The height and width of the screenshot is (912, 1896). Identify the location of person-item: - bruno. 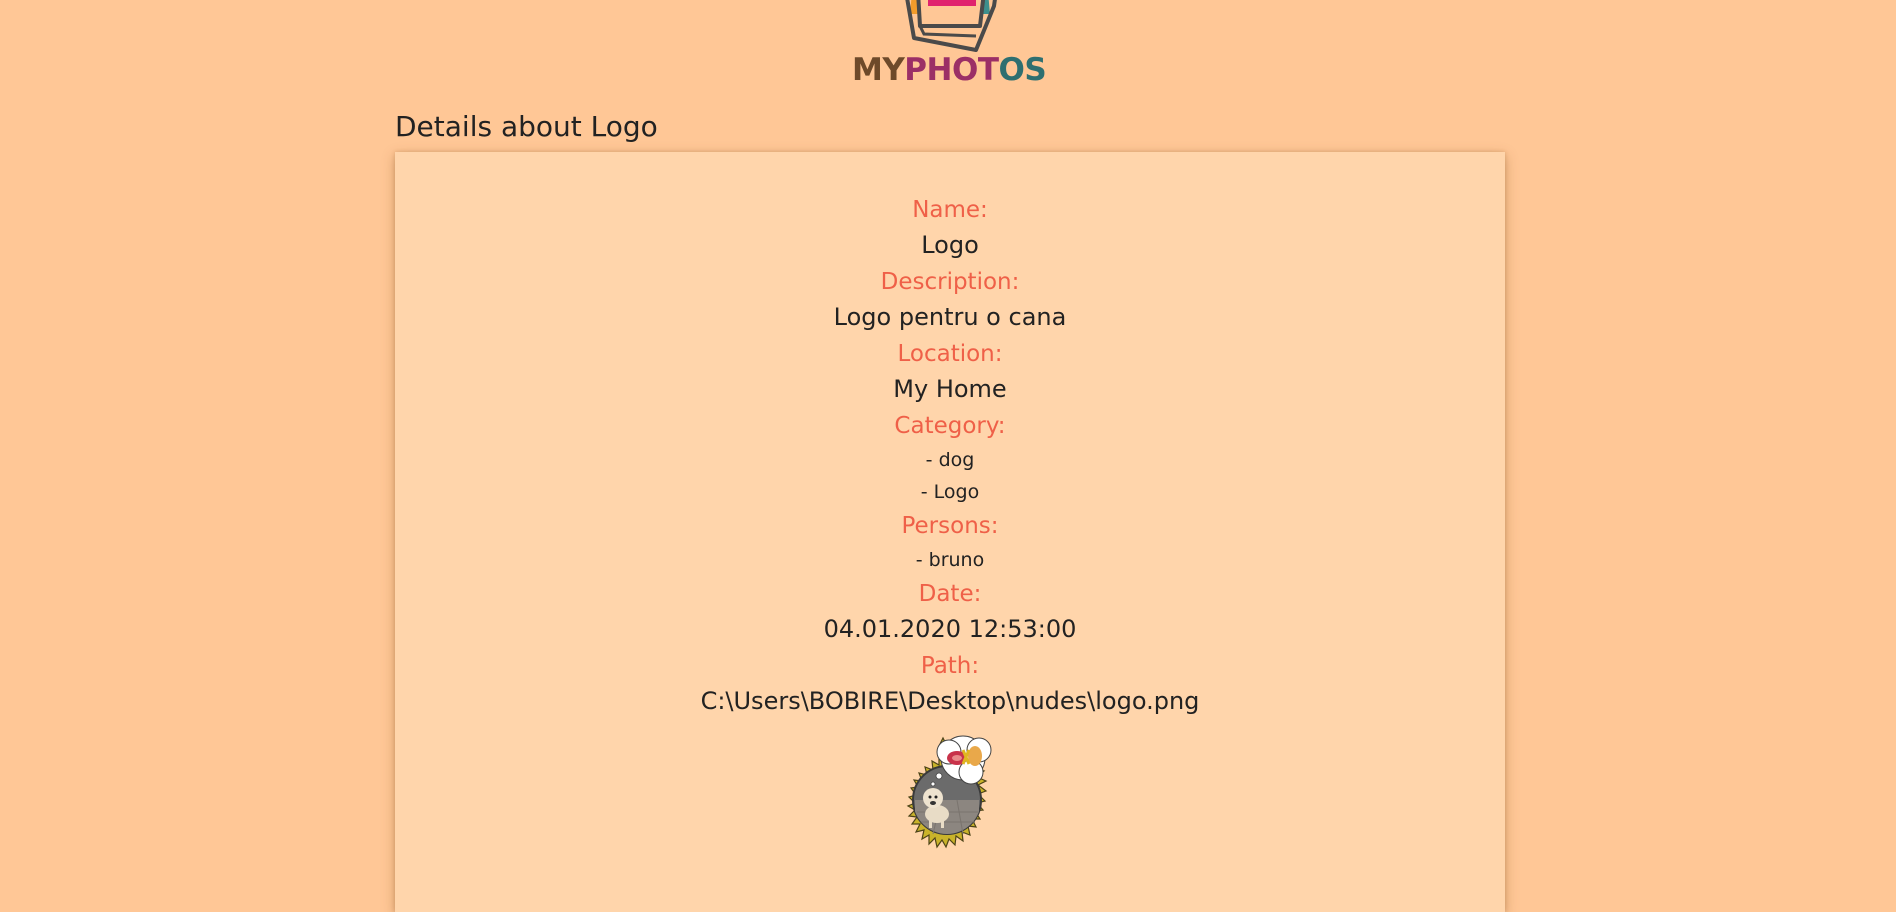
(950, 560).